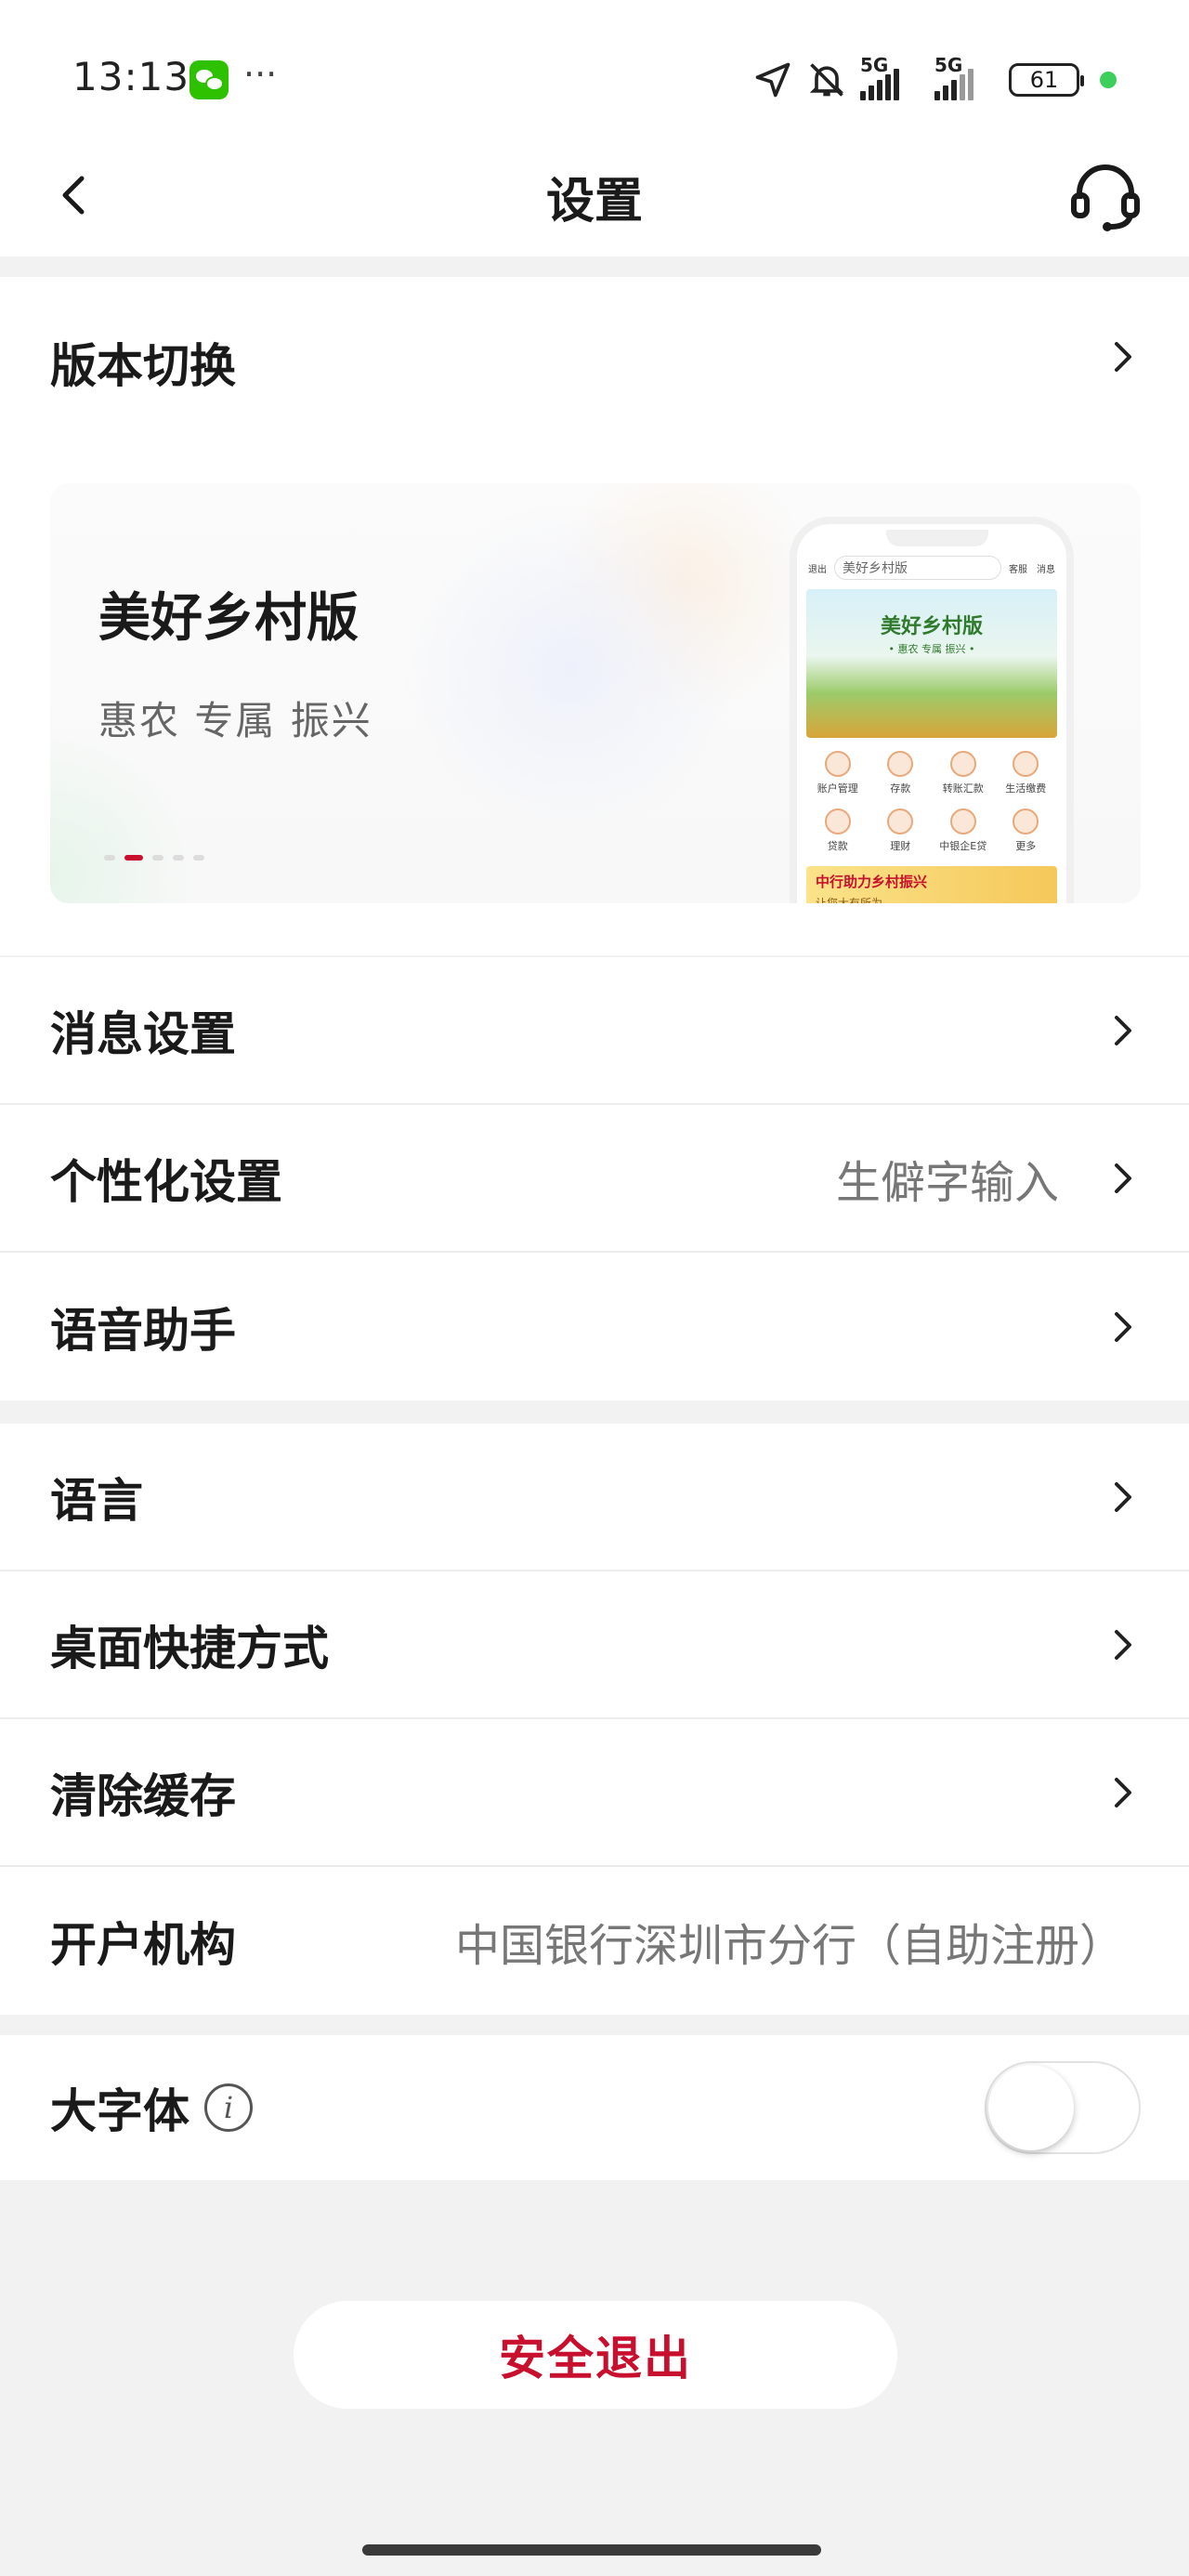 This screenshot has width=1189, height=2576. I want to click on phone-notch, so click(937, 538).